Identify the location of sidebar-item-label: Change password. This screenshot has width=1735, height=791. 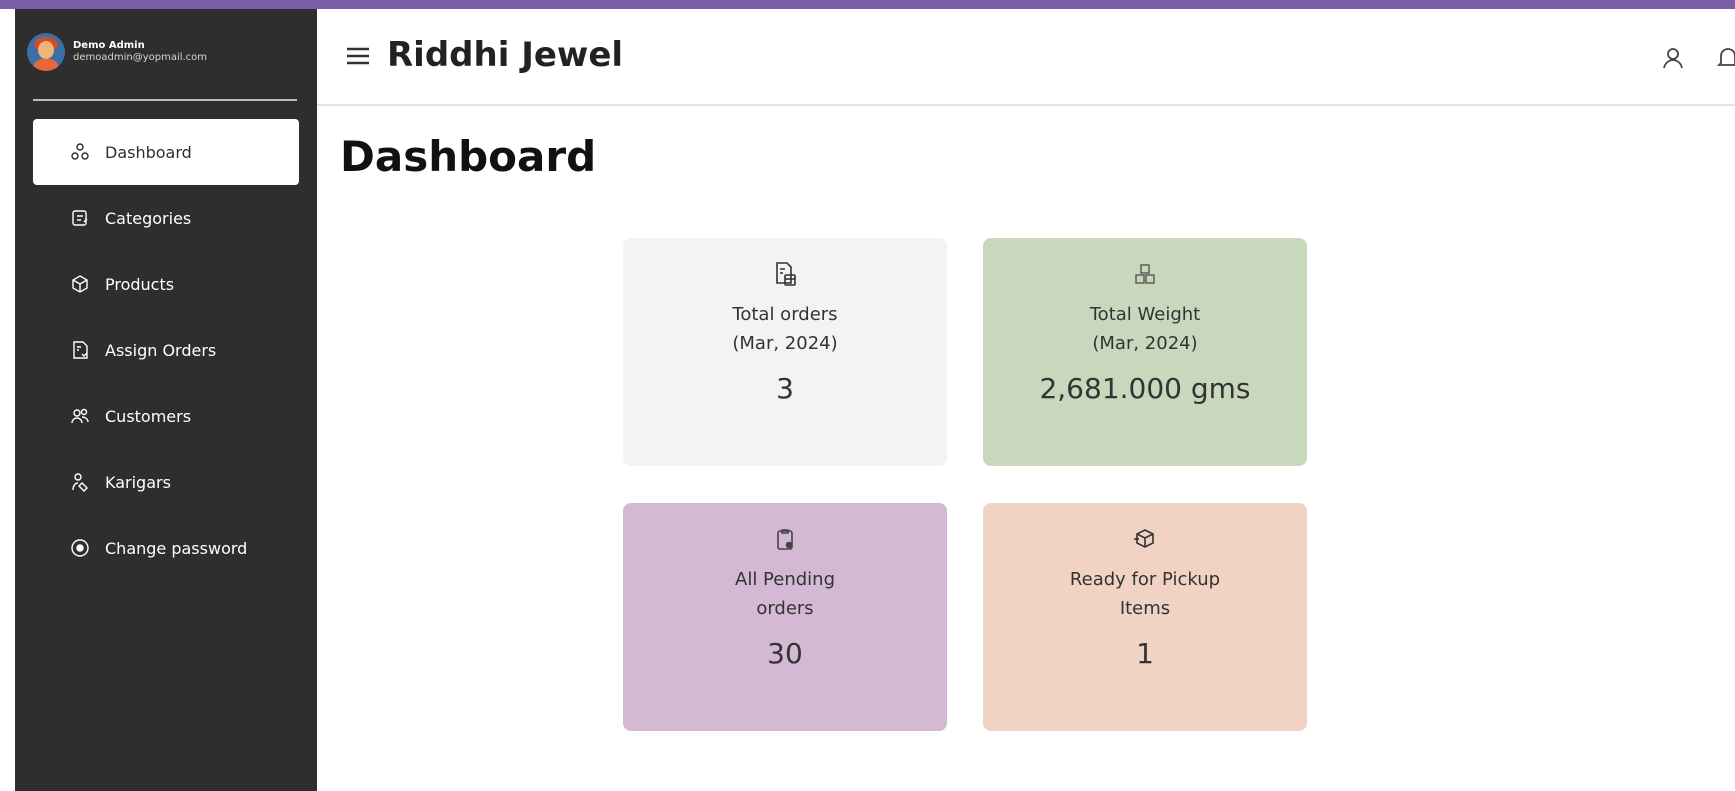
(176, 548).